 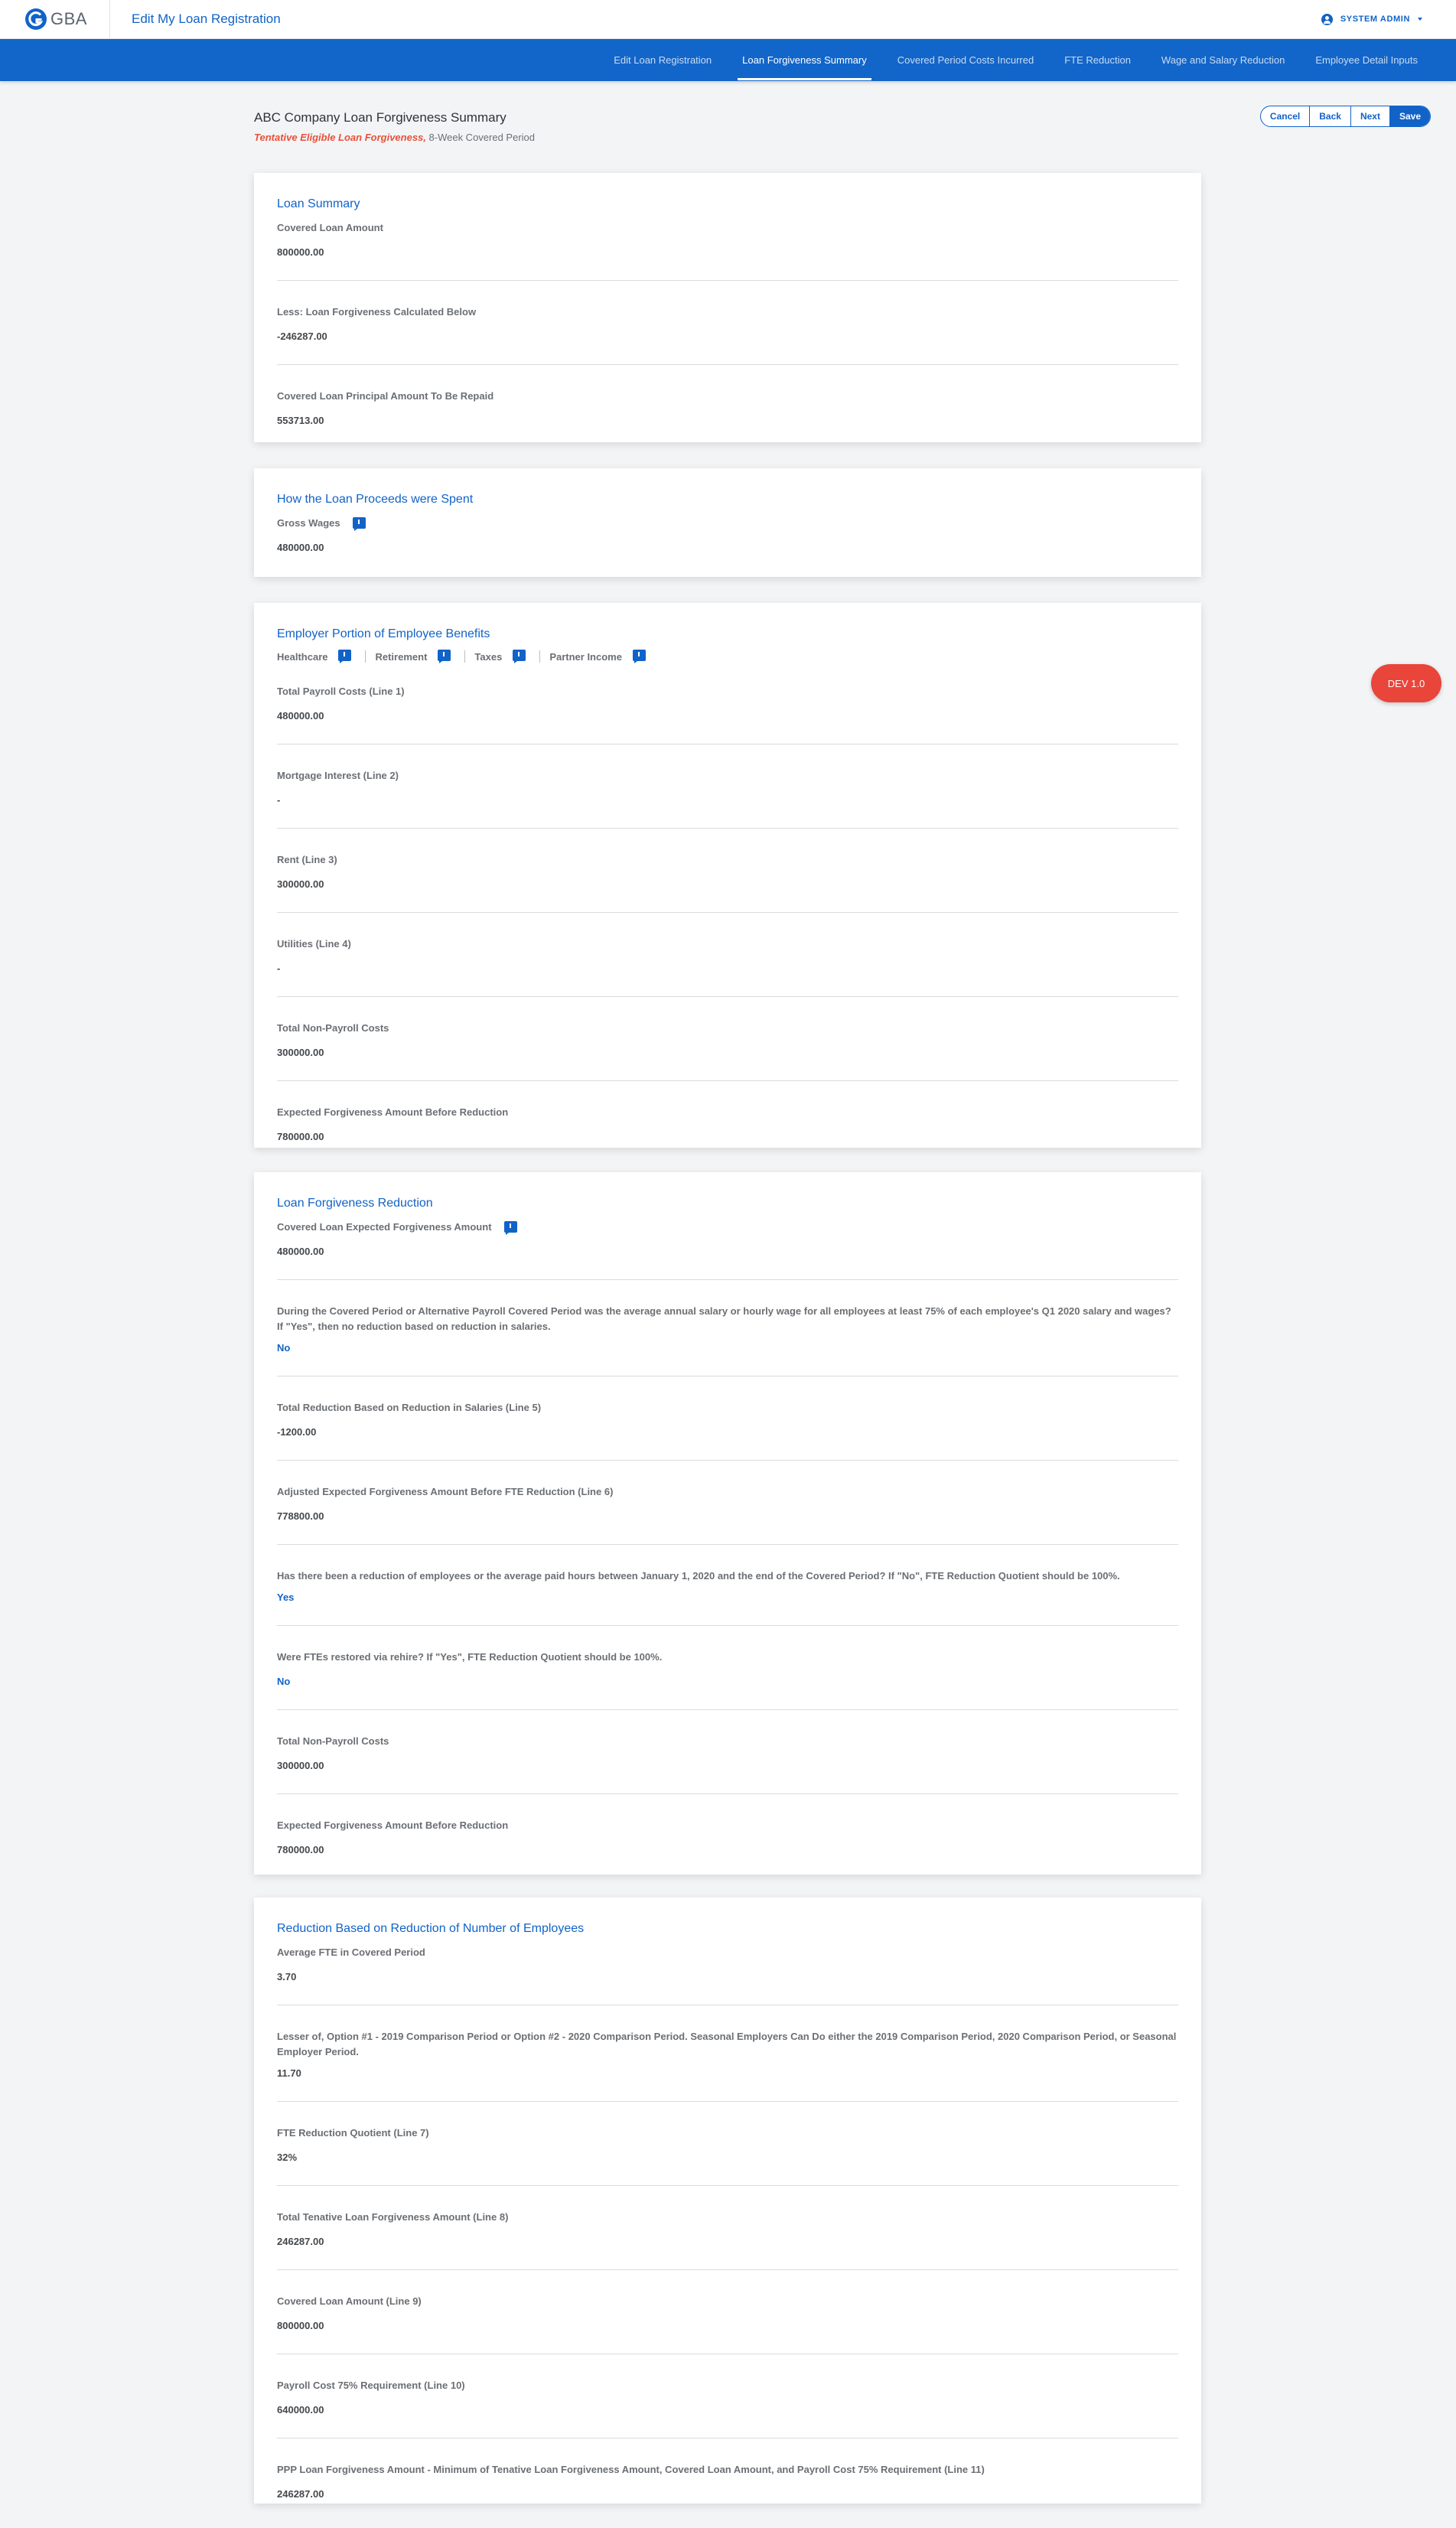 What do you see at coordinates (286, 1597) in the screenshot?
I see `field-value: Yes` at bounding box center [286, 1597].